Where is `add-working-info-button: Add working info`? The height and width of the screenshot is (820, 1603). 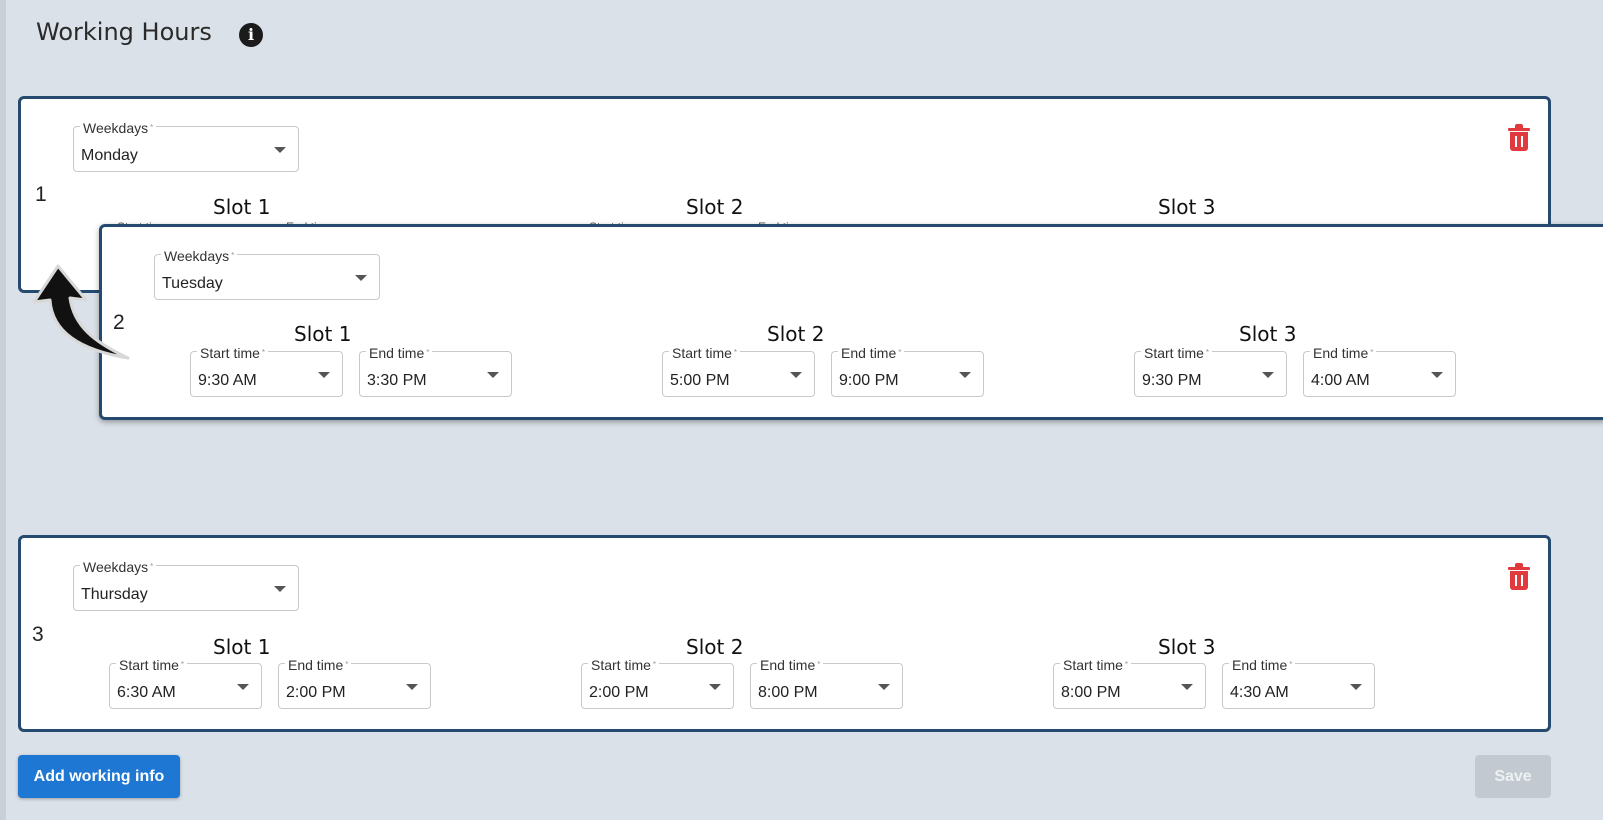
add-working-info-button: Add working info is located at coordinates (99, 776).